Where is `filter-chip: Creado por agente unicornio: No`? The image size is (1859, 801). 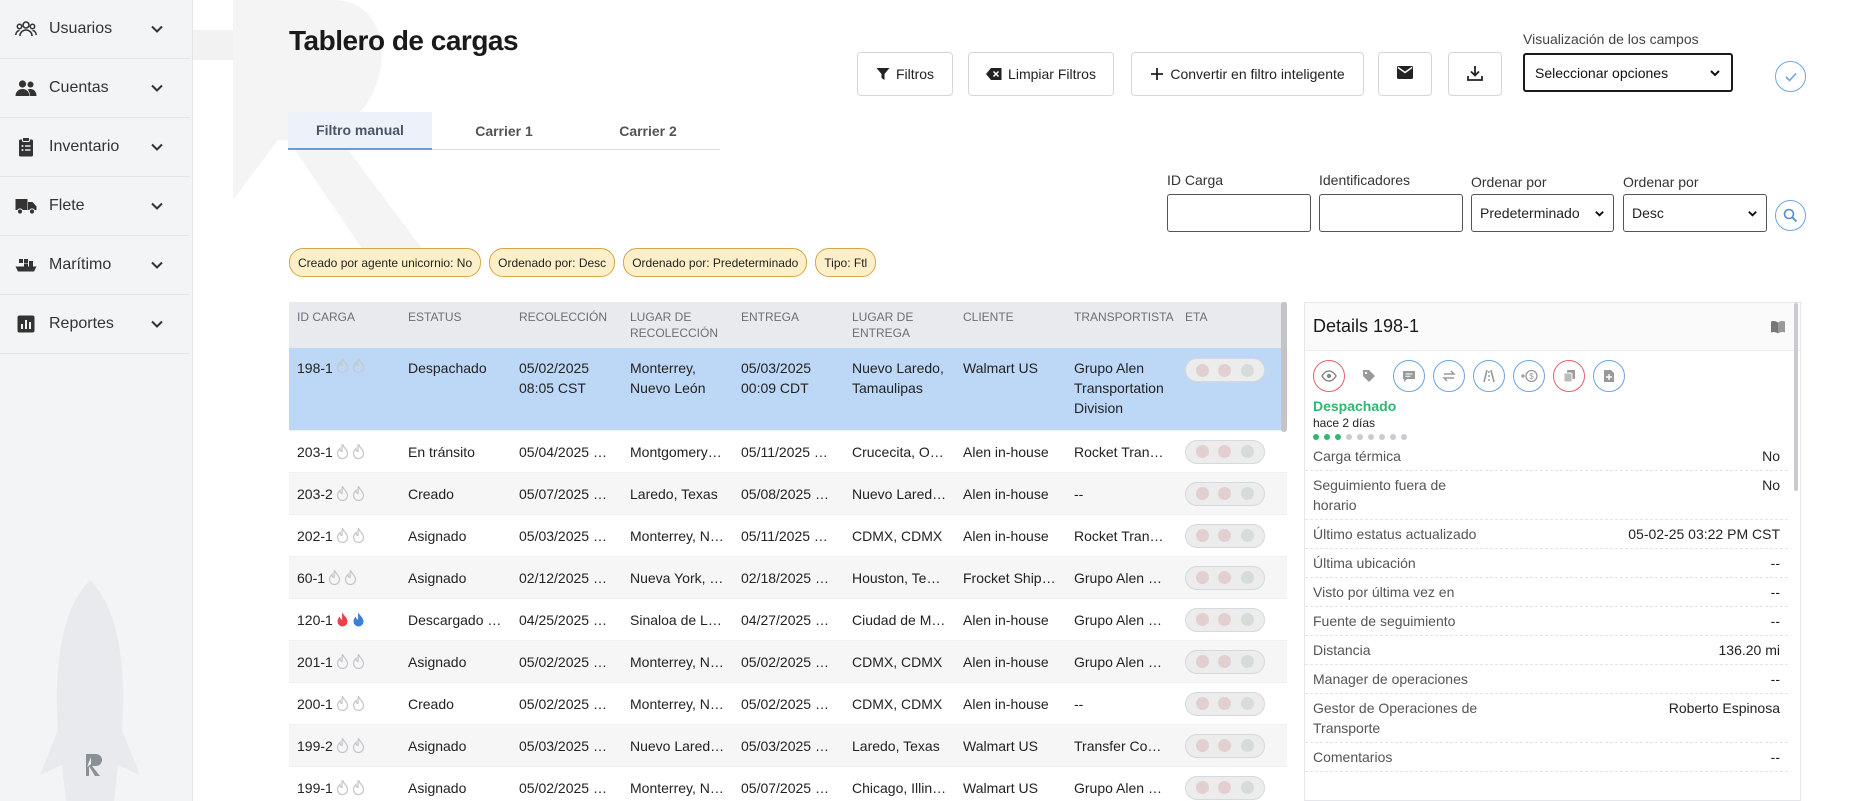 filter-chip: Creado por agente unicornio: No is located at coordinates (385, 262).